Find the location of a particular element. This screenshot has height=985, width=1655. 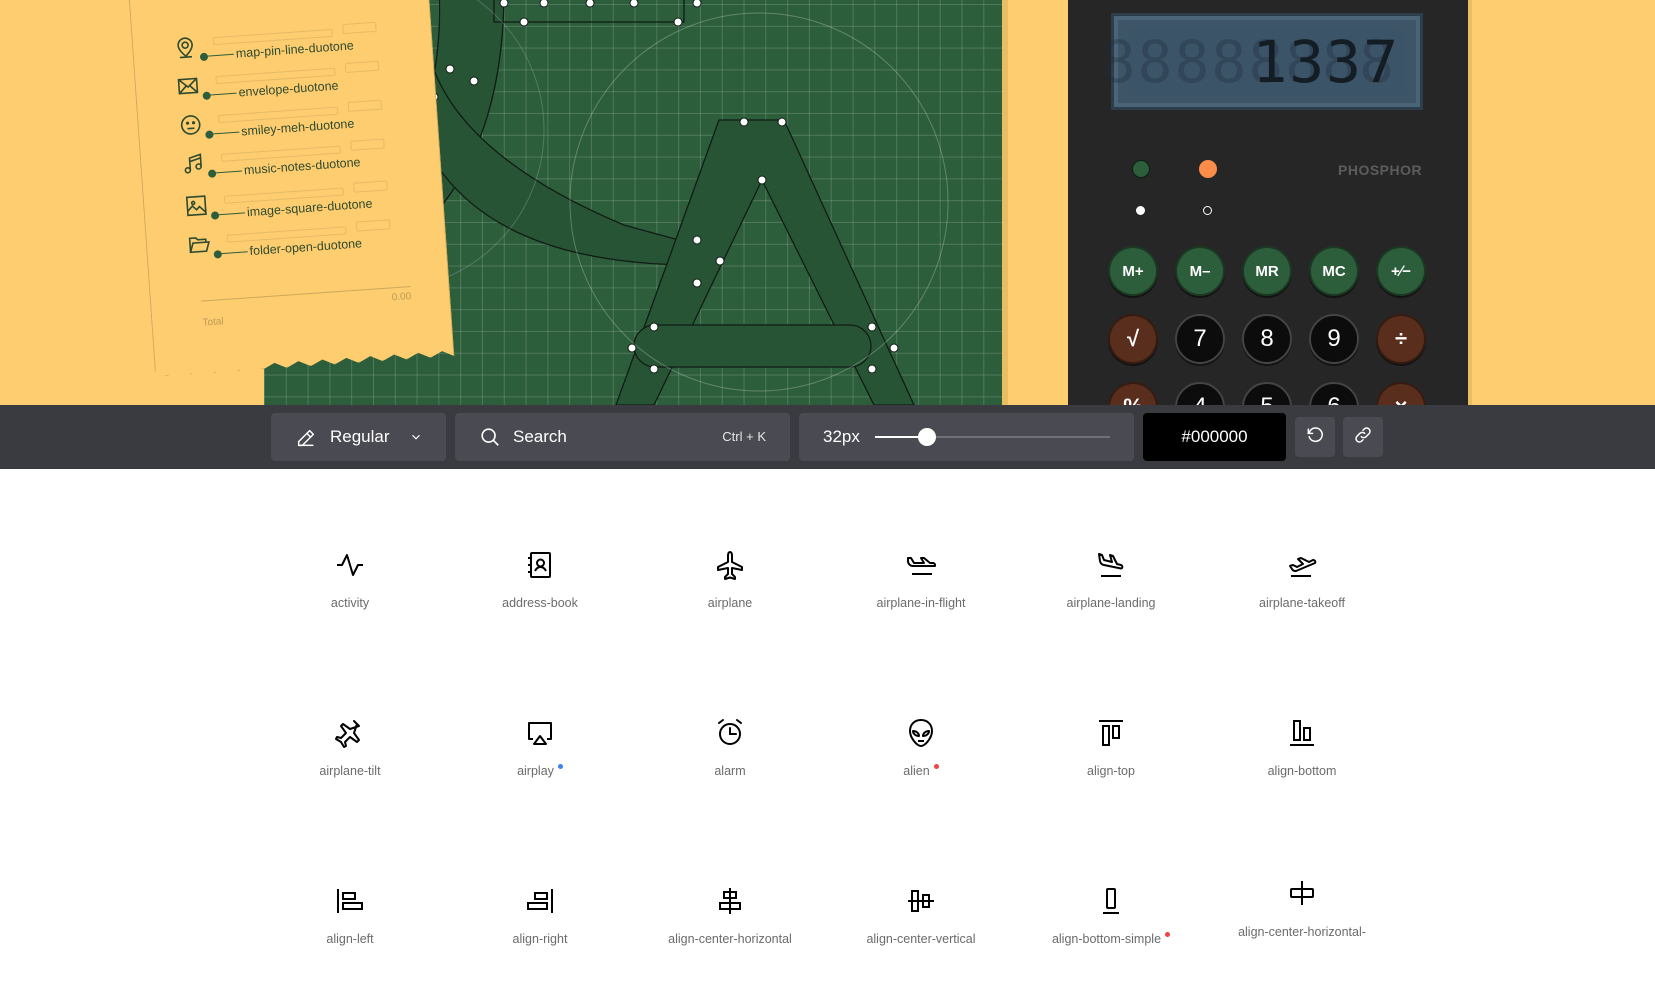

icon-card: align-center-horizontal is located at coordinates (730, 935).